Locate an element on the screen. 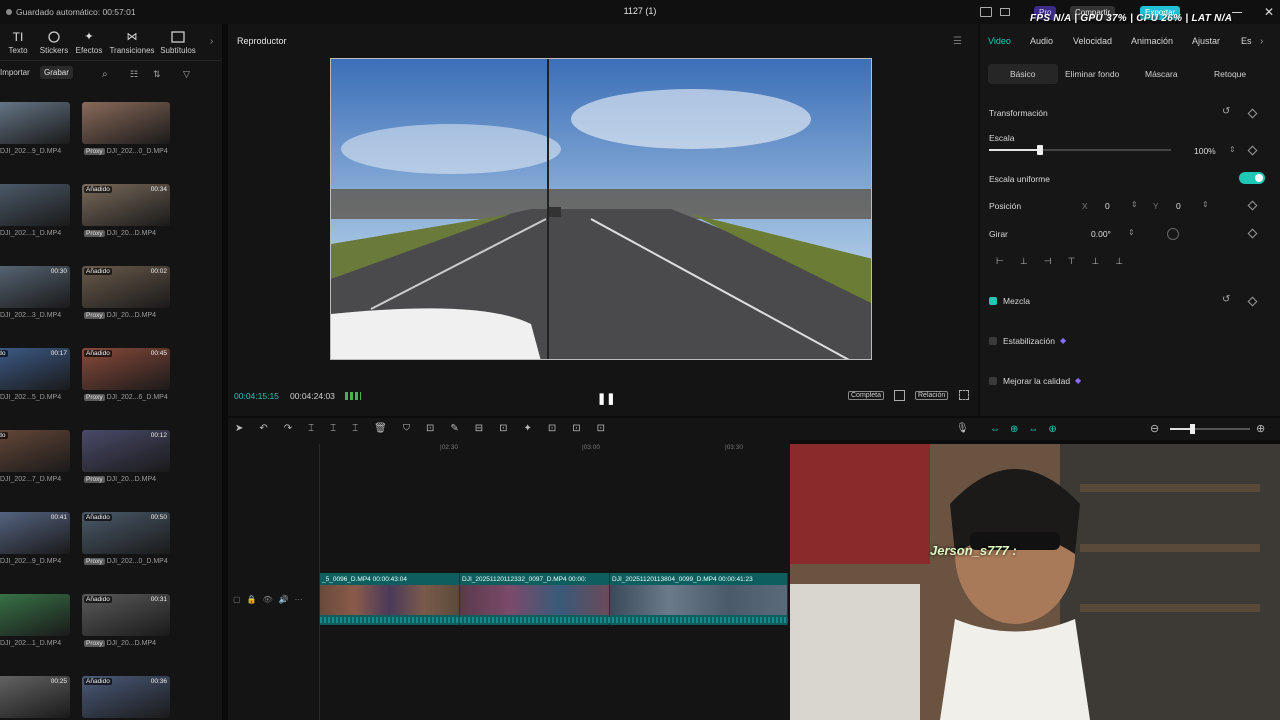 The image size is (1280, 720). stabilize-checkbox is located at coordinates (993, 341).